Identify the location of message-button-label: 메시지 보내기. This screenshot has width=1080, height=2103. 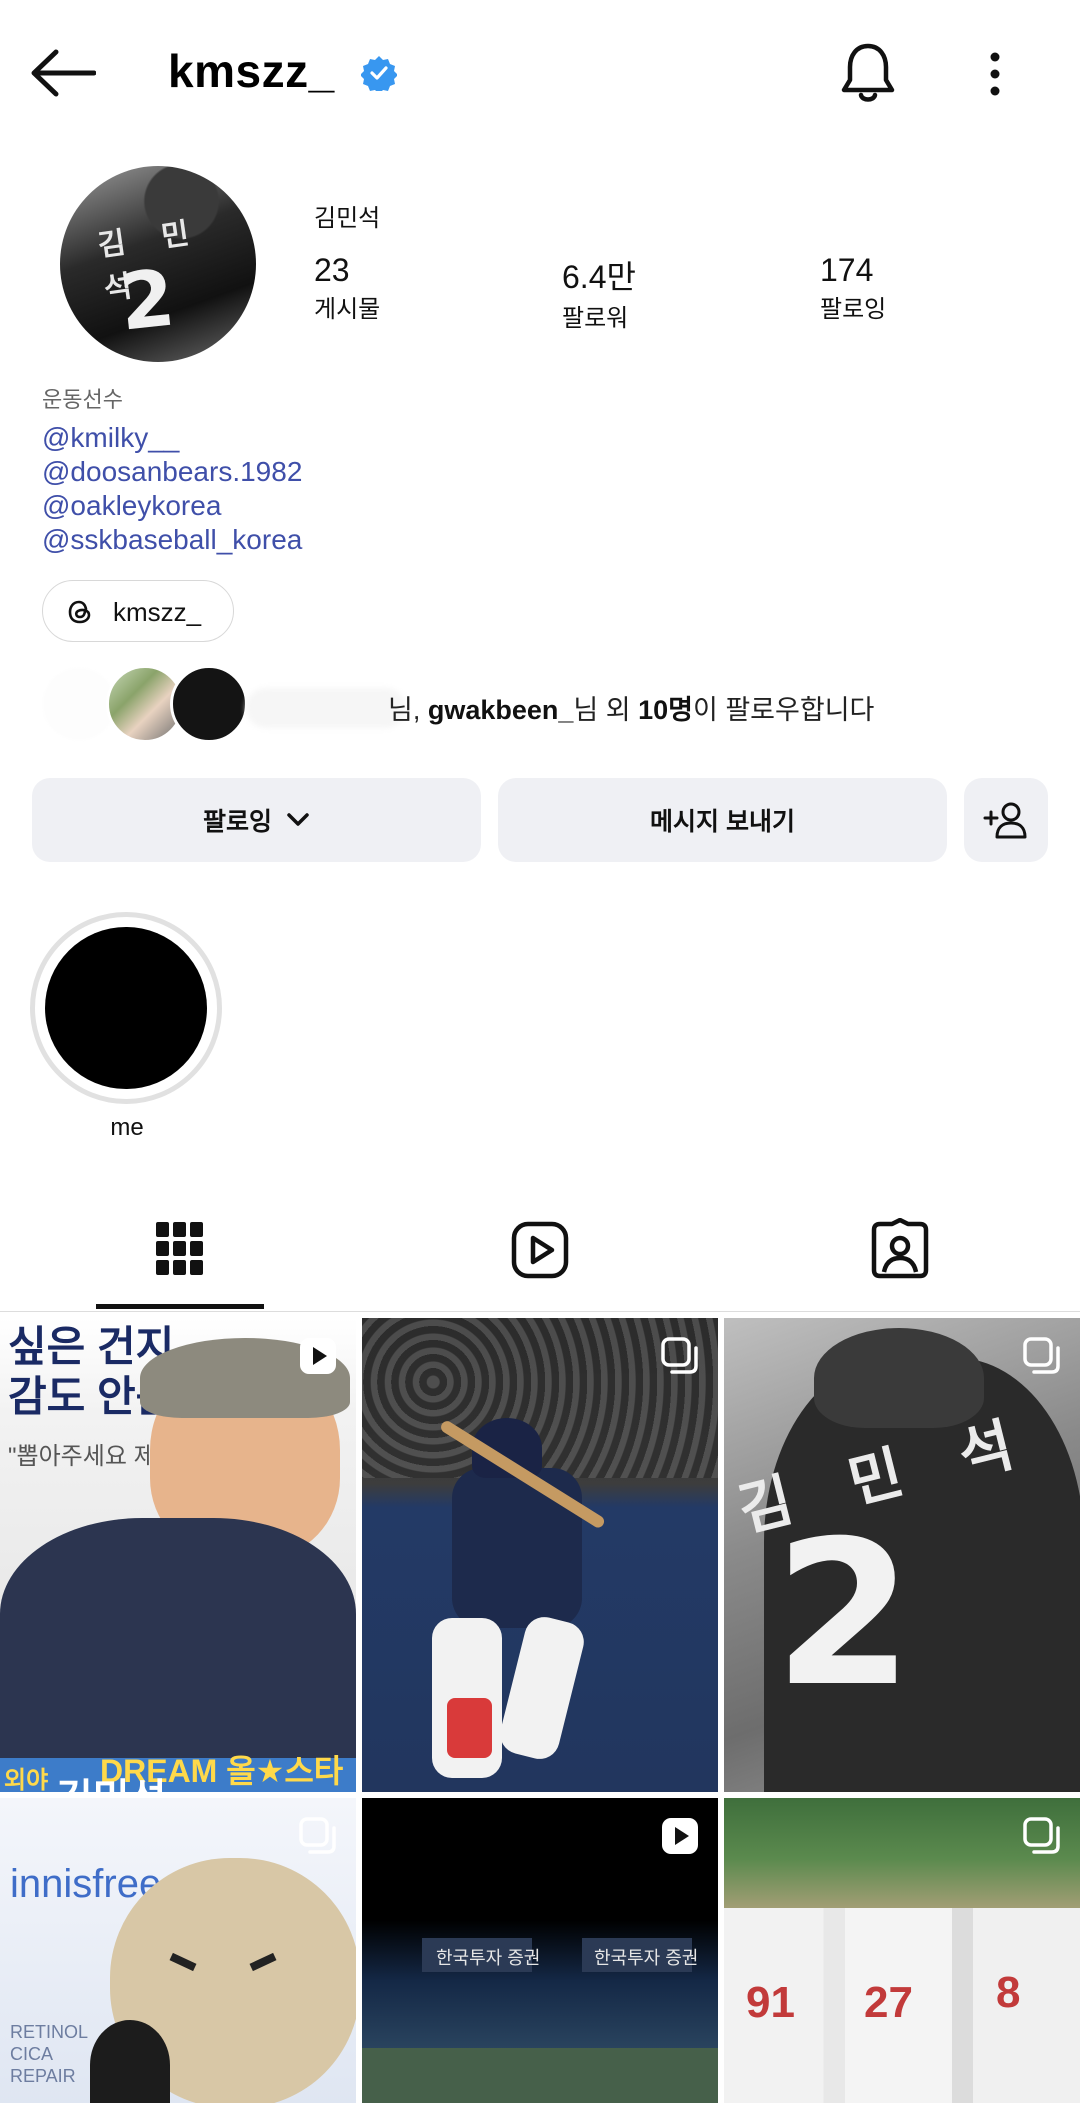
(722, 822).